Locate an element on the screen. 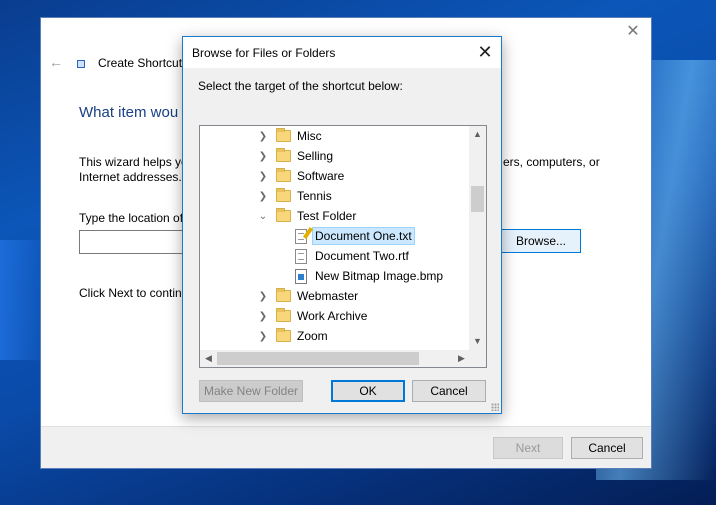  scroll-left-icon: ◀ is located at coordinates (208, 358).